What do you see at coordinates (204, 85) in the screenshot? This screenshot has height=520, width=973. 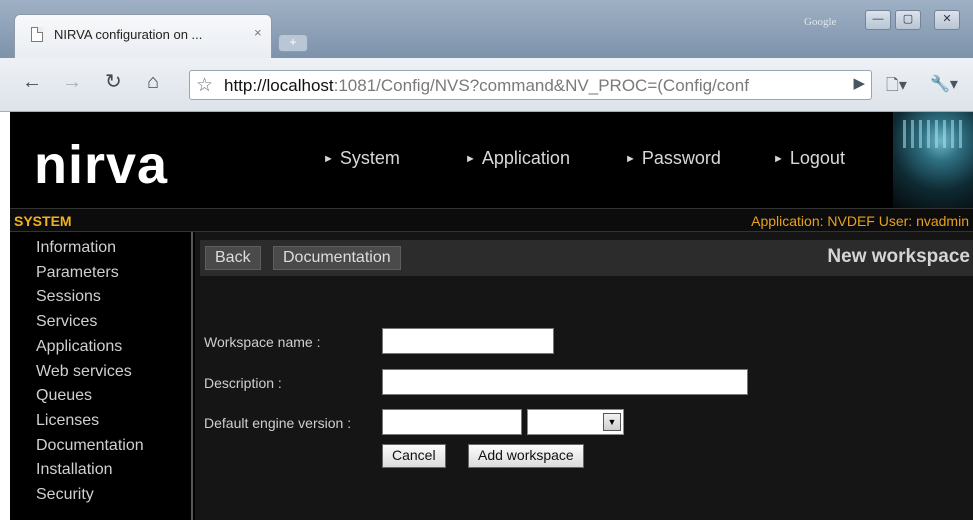 I see `bookmark-star-icon: ☆` at bounding box center [204, 85].